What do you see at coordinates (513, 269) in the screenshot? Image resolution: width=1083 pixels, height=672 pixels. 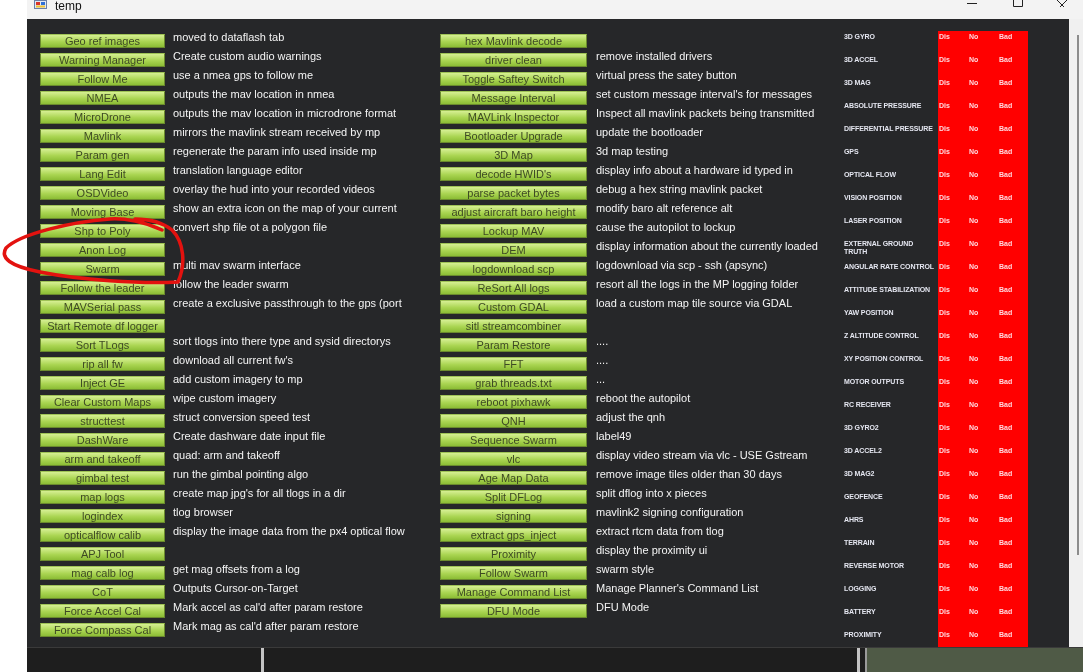 I see `tool-button: logdownload scp` at bounding box center [513, 269].